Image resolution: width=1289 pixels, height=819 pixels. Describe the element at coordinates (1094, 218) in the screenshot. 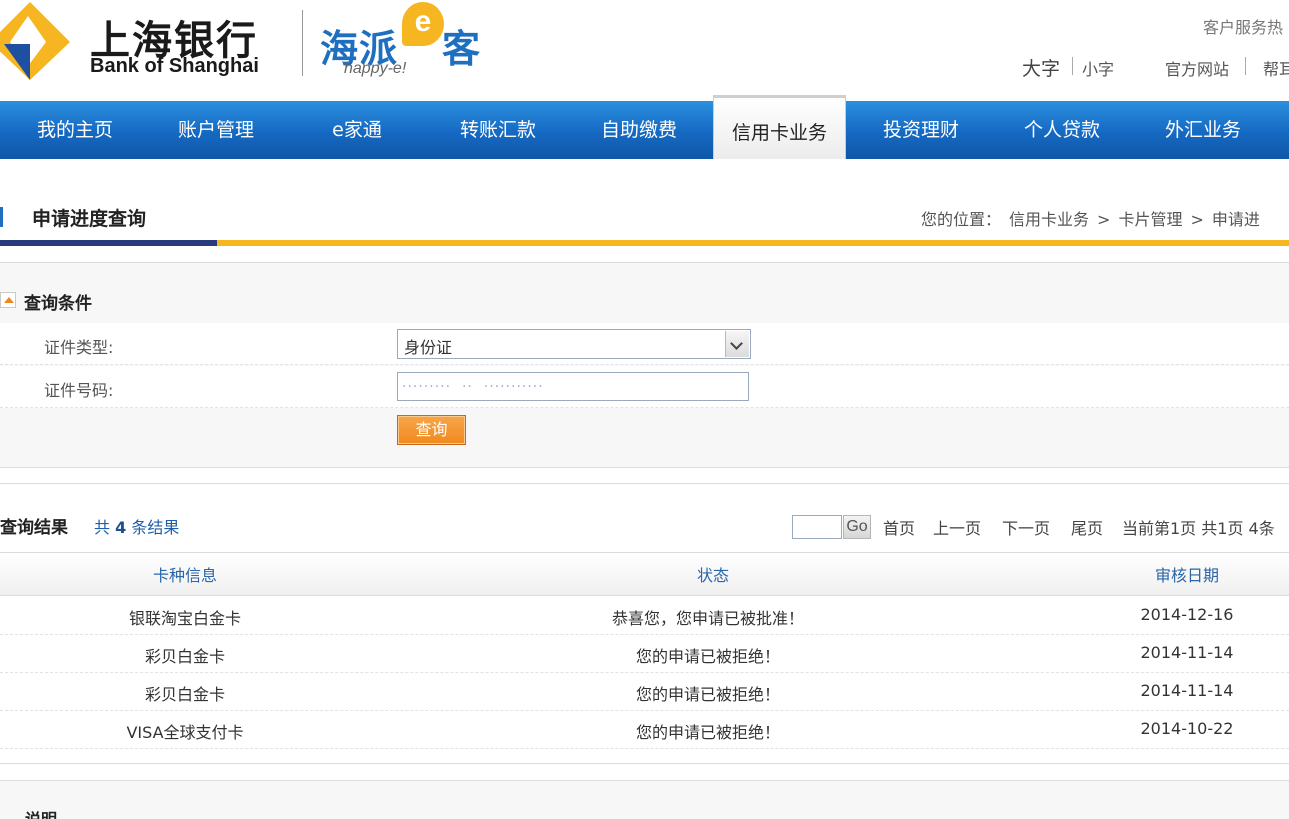

I see `breadcrumb: 您的位置： 信用卡业务 > 卡片管理 > 申请进` at that location.